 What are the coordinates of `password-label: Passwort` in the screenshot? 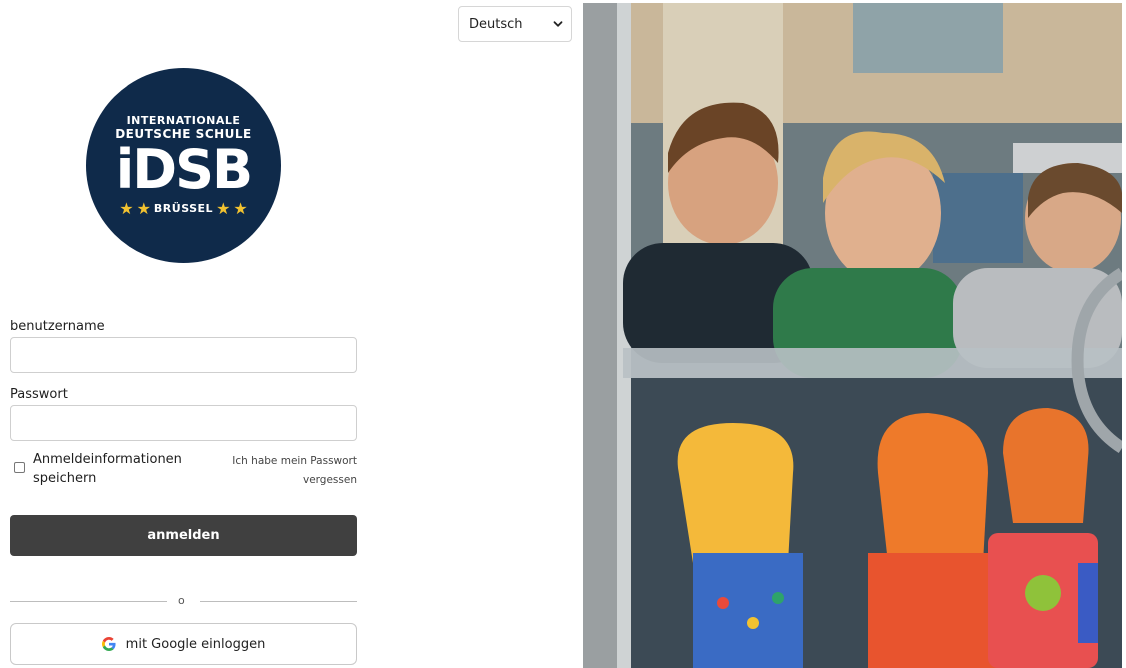 It's located at (39, 394).